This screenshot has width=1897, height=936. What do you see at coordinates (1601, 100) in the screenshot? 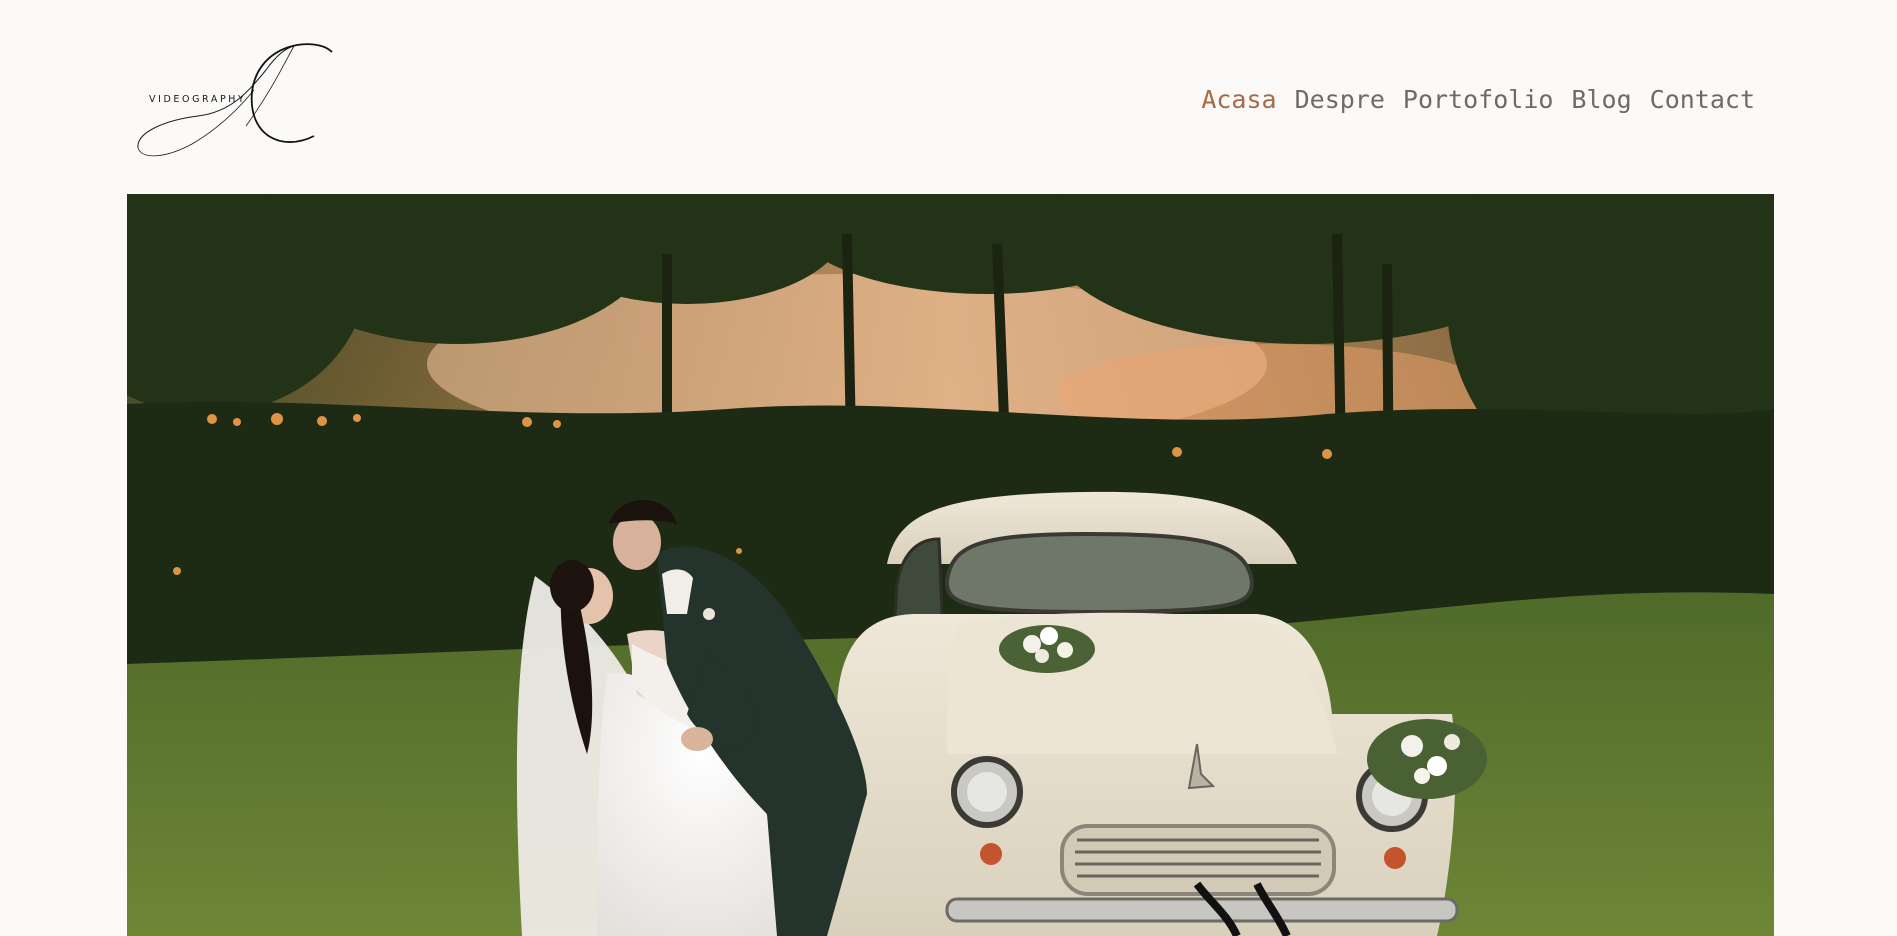
I see `nav-item-blog: Blog` at bounding box center [1601, 100].